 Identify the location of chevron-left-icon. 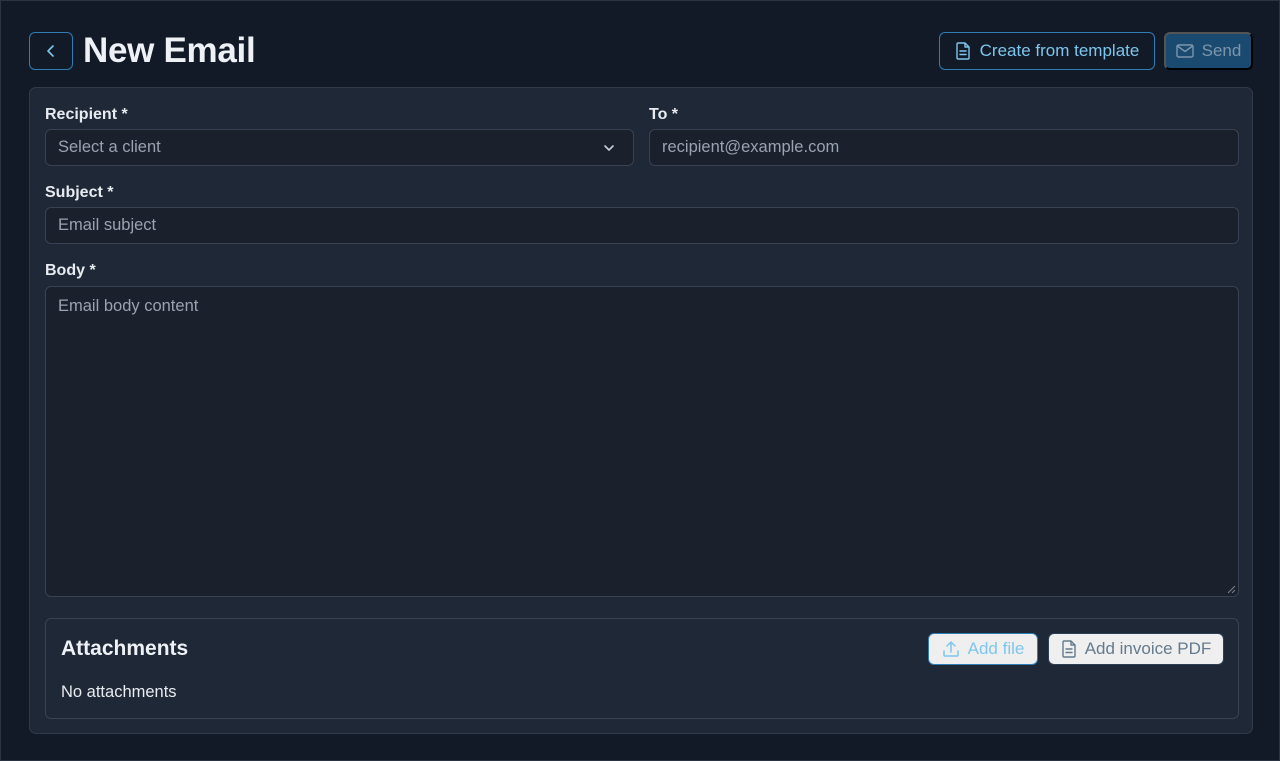
(50, 51).